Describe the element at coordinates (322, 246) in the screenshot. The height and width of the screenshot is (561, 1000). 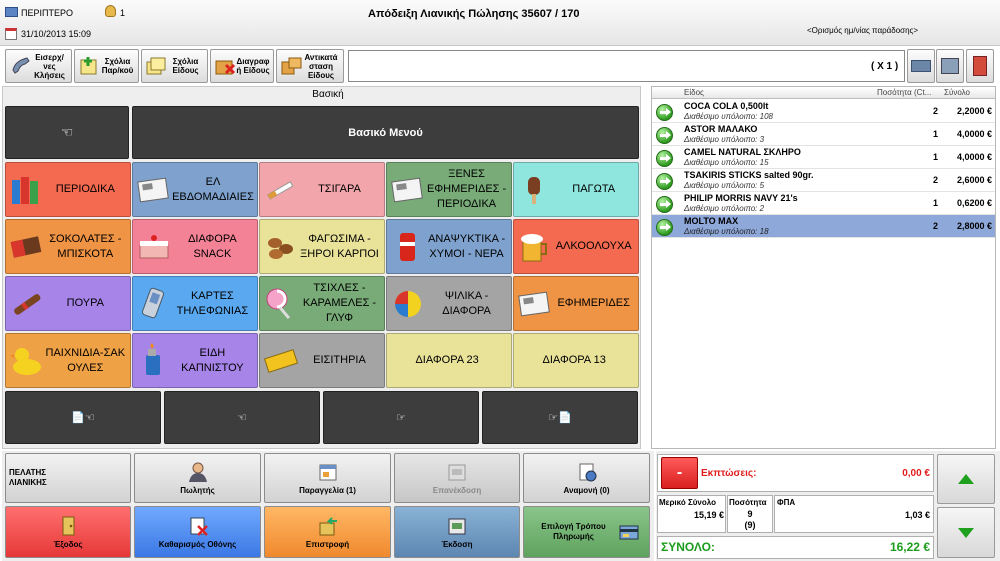
I see `category-button-8: ΦΑΓΩΣΙΜΑ - ΞΗΡΟΙ ΚΑΡΠΟΙ` at that location.